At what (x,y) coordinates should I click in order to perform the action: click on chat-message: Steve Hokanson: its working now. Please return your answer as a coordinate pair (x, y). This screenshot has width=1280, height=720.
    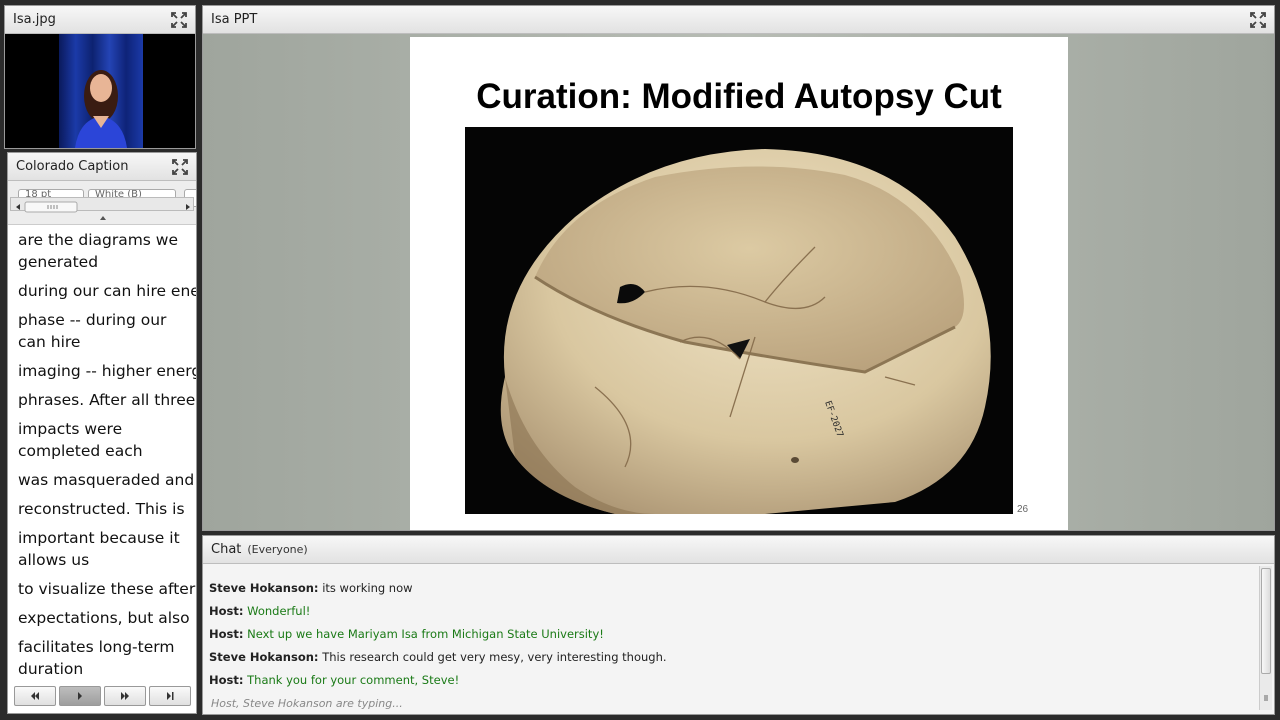
    Looking at the image, I should click on (731, 591).